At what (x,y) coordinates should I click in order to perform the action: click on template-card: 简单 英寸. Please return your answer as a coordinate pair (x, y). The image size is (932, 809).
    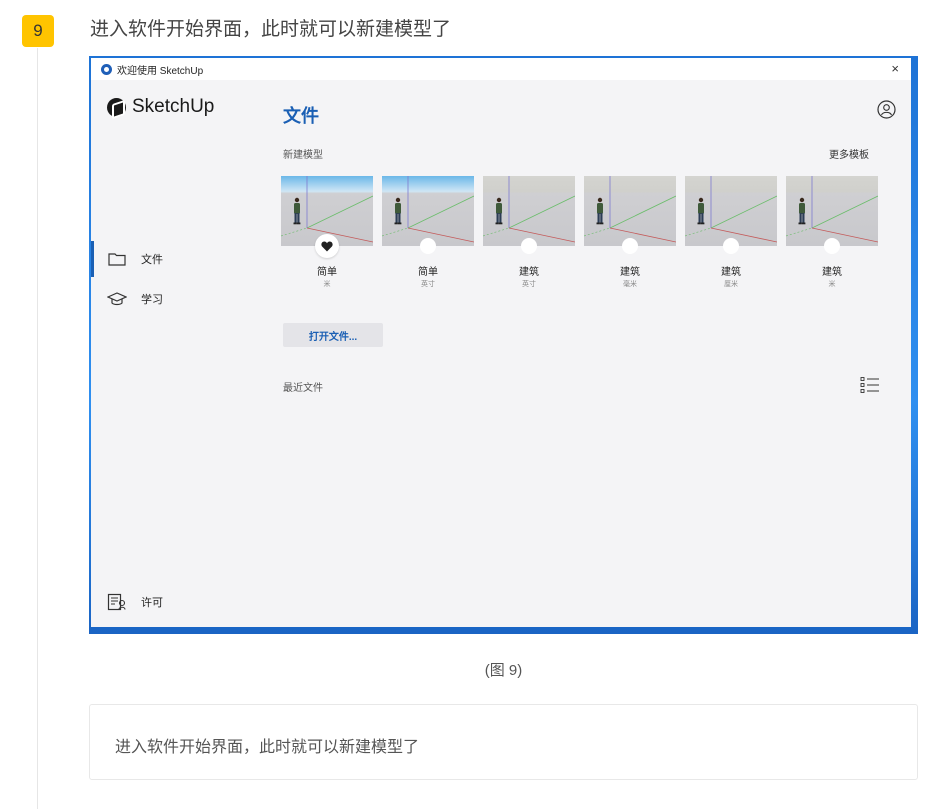
    Looking at the image, I should click on (428, 232).